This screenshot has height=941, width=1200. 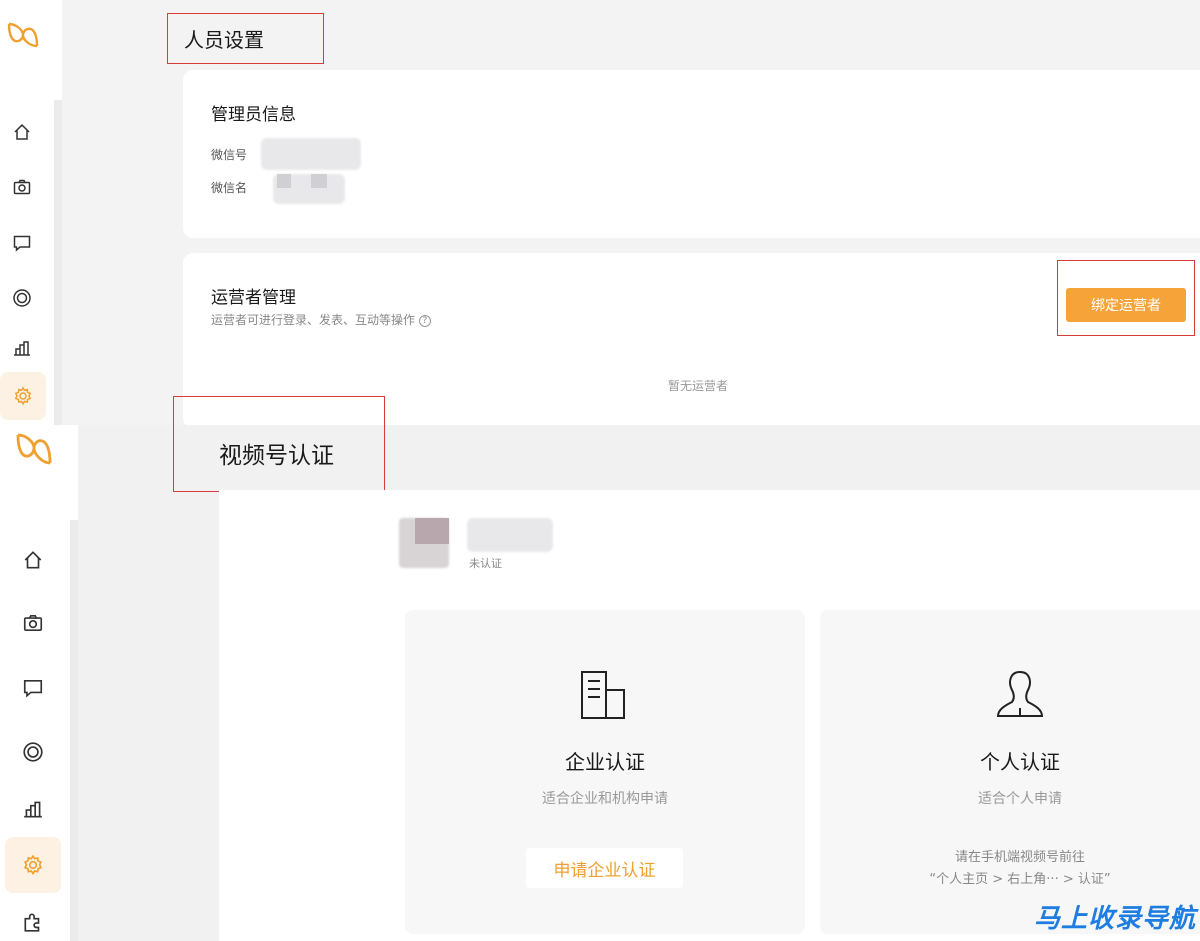 I want to click on wechat-name-label: 微信名, so click(x=229, y=188).